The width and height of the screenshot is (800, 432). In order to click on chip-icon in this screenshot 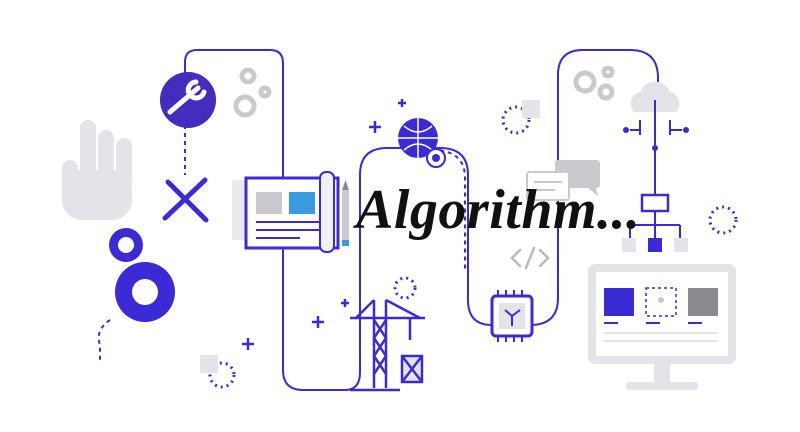, I will do `click(512, 316)`.